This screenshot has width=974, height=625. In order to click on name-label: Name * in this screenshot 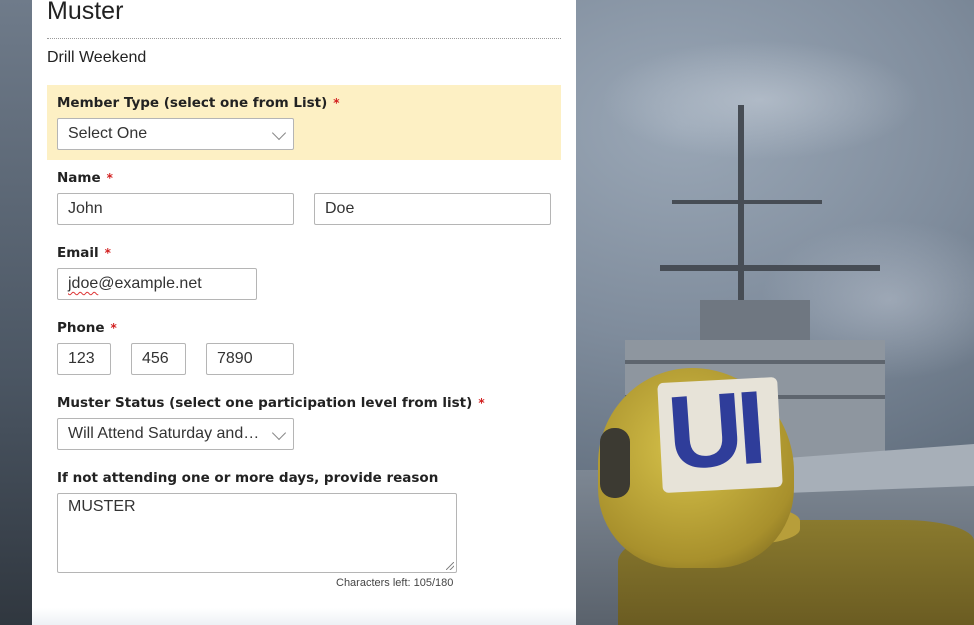, I will do `click(85, 178)`.